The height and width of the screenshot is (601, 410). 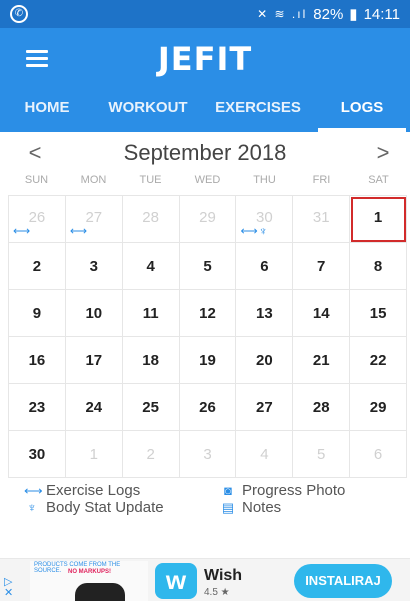 I want to click on calendar-day: 1, so click(x=94, y=454).